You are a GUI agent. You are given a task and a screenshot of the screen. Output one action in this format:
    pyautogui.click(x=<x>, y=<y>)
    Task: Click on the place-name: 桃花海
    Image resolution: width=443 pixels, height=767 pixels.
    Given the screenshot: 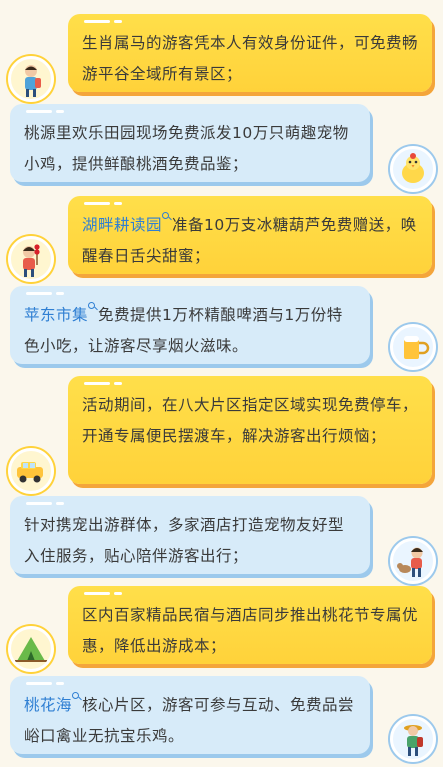 What is the action you would take?
    pyautogui.click(x=48, y=705)
    